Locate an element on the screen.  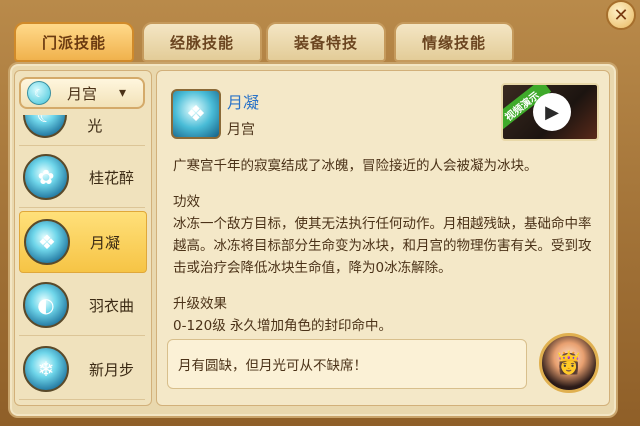
skill-item-label: 月凝 is located at coordinates (105, 242).